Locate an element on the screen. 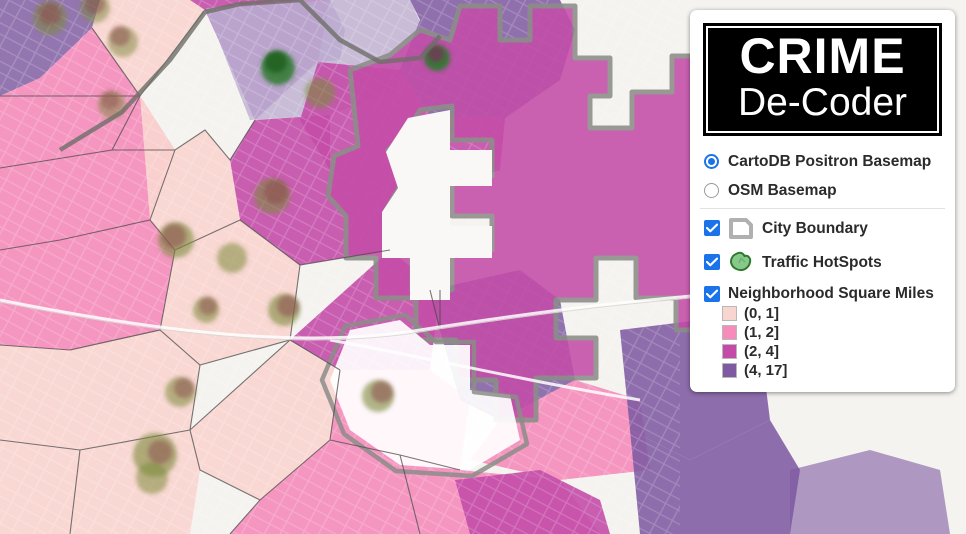 This screenshot has width=966, height=534. radio-unselected-icon is located at coordinates (711, 190).